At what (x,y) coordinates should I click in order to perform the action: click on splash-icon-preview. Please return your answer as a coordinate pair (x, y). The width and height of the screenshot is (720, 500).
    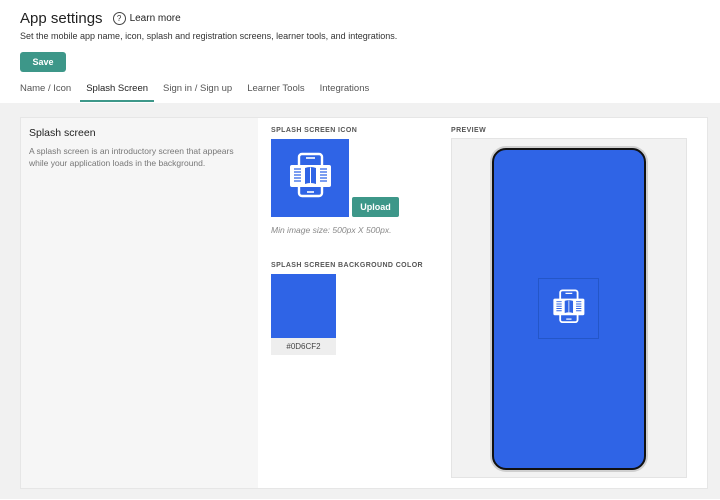
    Looking at the image, I should click on (310, 178).